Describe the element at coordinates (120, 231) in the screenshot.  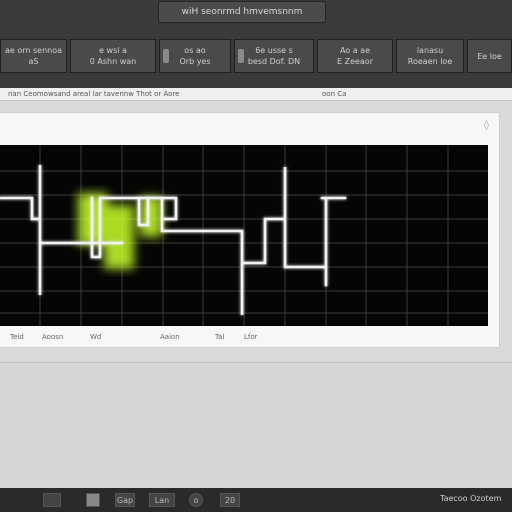
I see `trace-highlight` at that location.